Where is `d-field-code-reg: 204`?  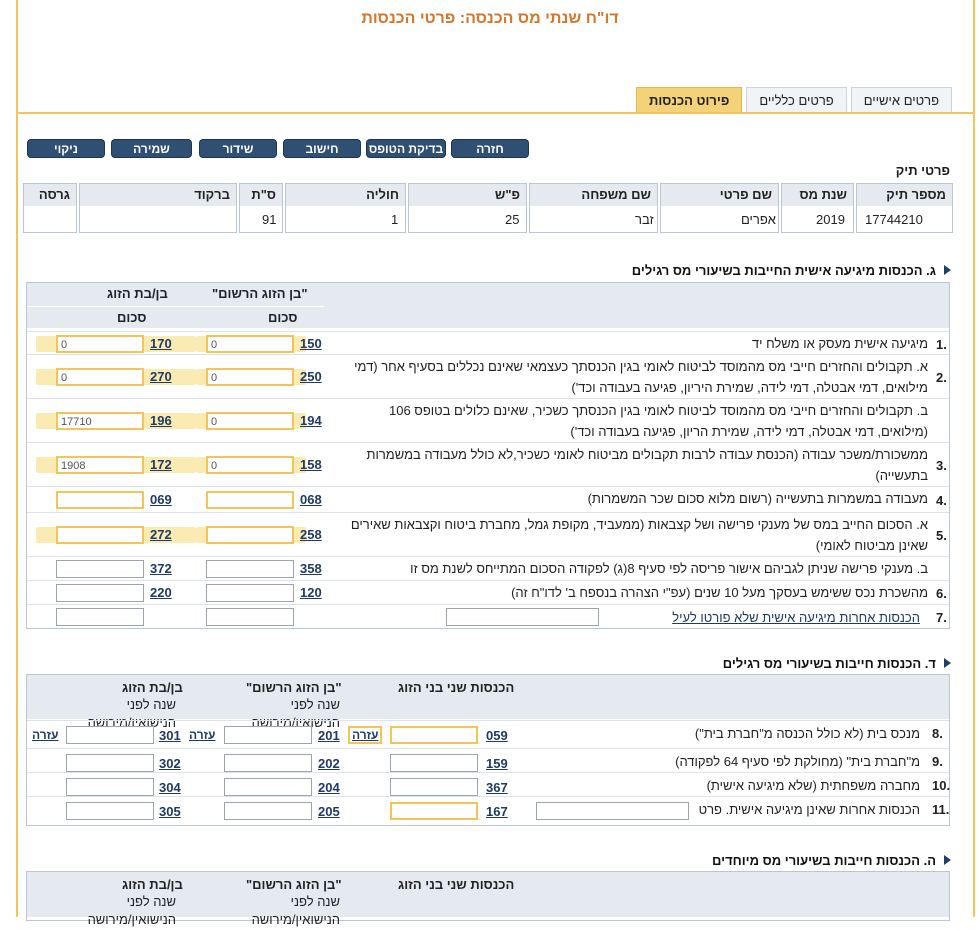
d-field-code-reg: 204 is located at coordinates (329, 787).